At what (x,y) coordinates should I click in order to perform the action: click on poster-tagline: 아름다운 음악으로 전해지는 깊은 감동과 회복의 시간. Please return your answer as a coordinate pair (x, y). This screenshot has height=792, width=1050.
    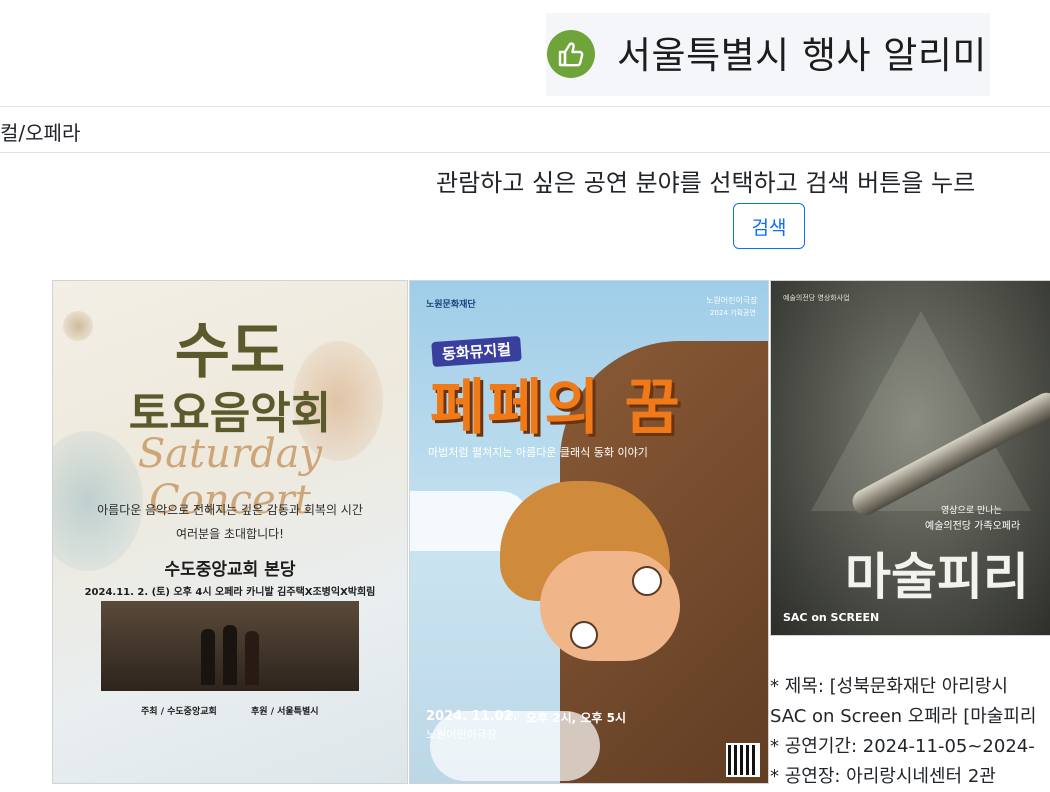
    Looking at the image, I should click on (230, 510).